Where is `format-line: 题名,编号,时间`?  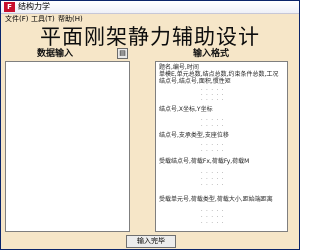 format-line: 题名,编号,时间 is located at coordinates (179, 67).